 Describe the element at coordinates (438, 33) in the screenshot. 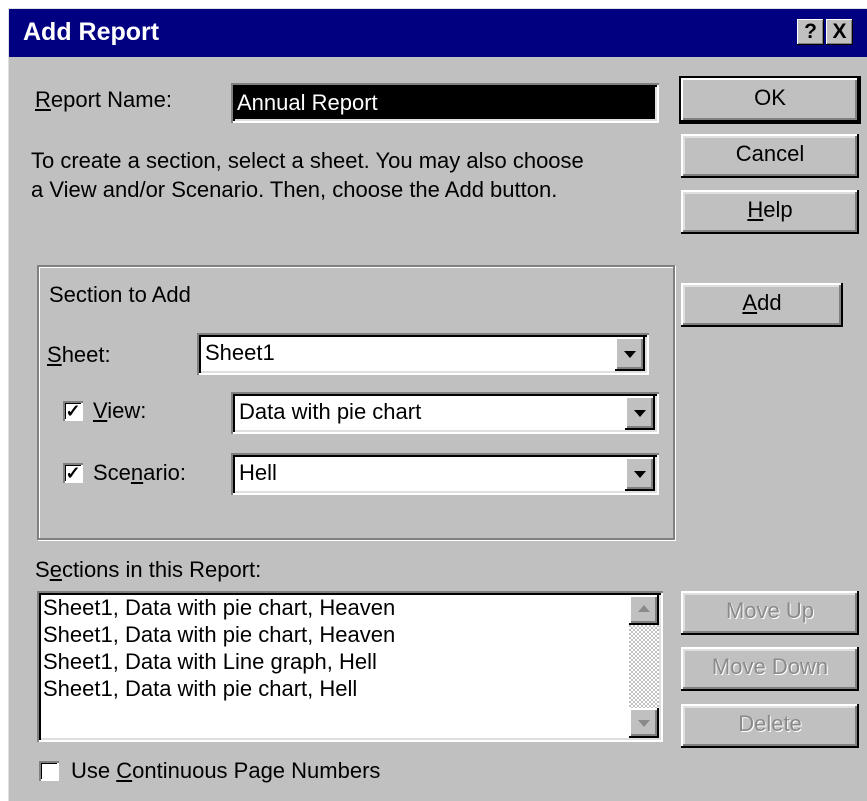

I see `title-bar: Add Report ? X` at that location.